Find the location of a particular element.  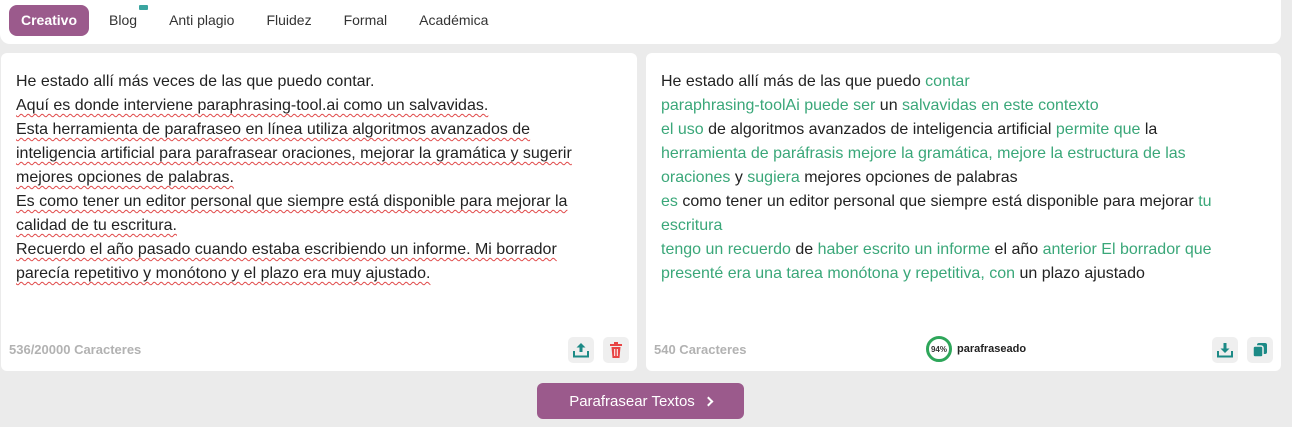

input-line: mejores opciones de palabras. is located at coordinates (125, 177).